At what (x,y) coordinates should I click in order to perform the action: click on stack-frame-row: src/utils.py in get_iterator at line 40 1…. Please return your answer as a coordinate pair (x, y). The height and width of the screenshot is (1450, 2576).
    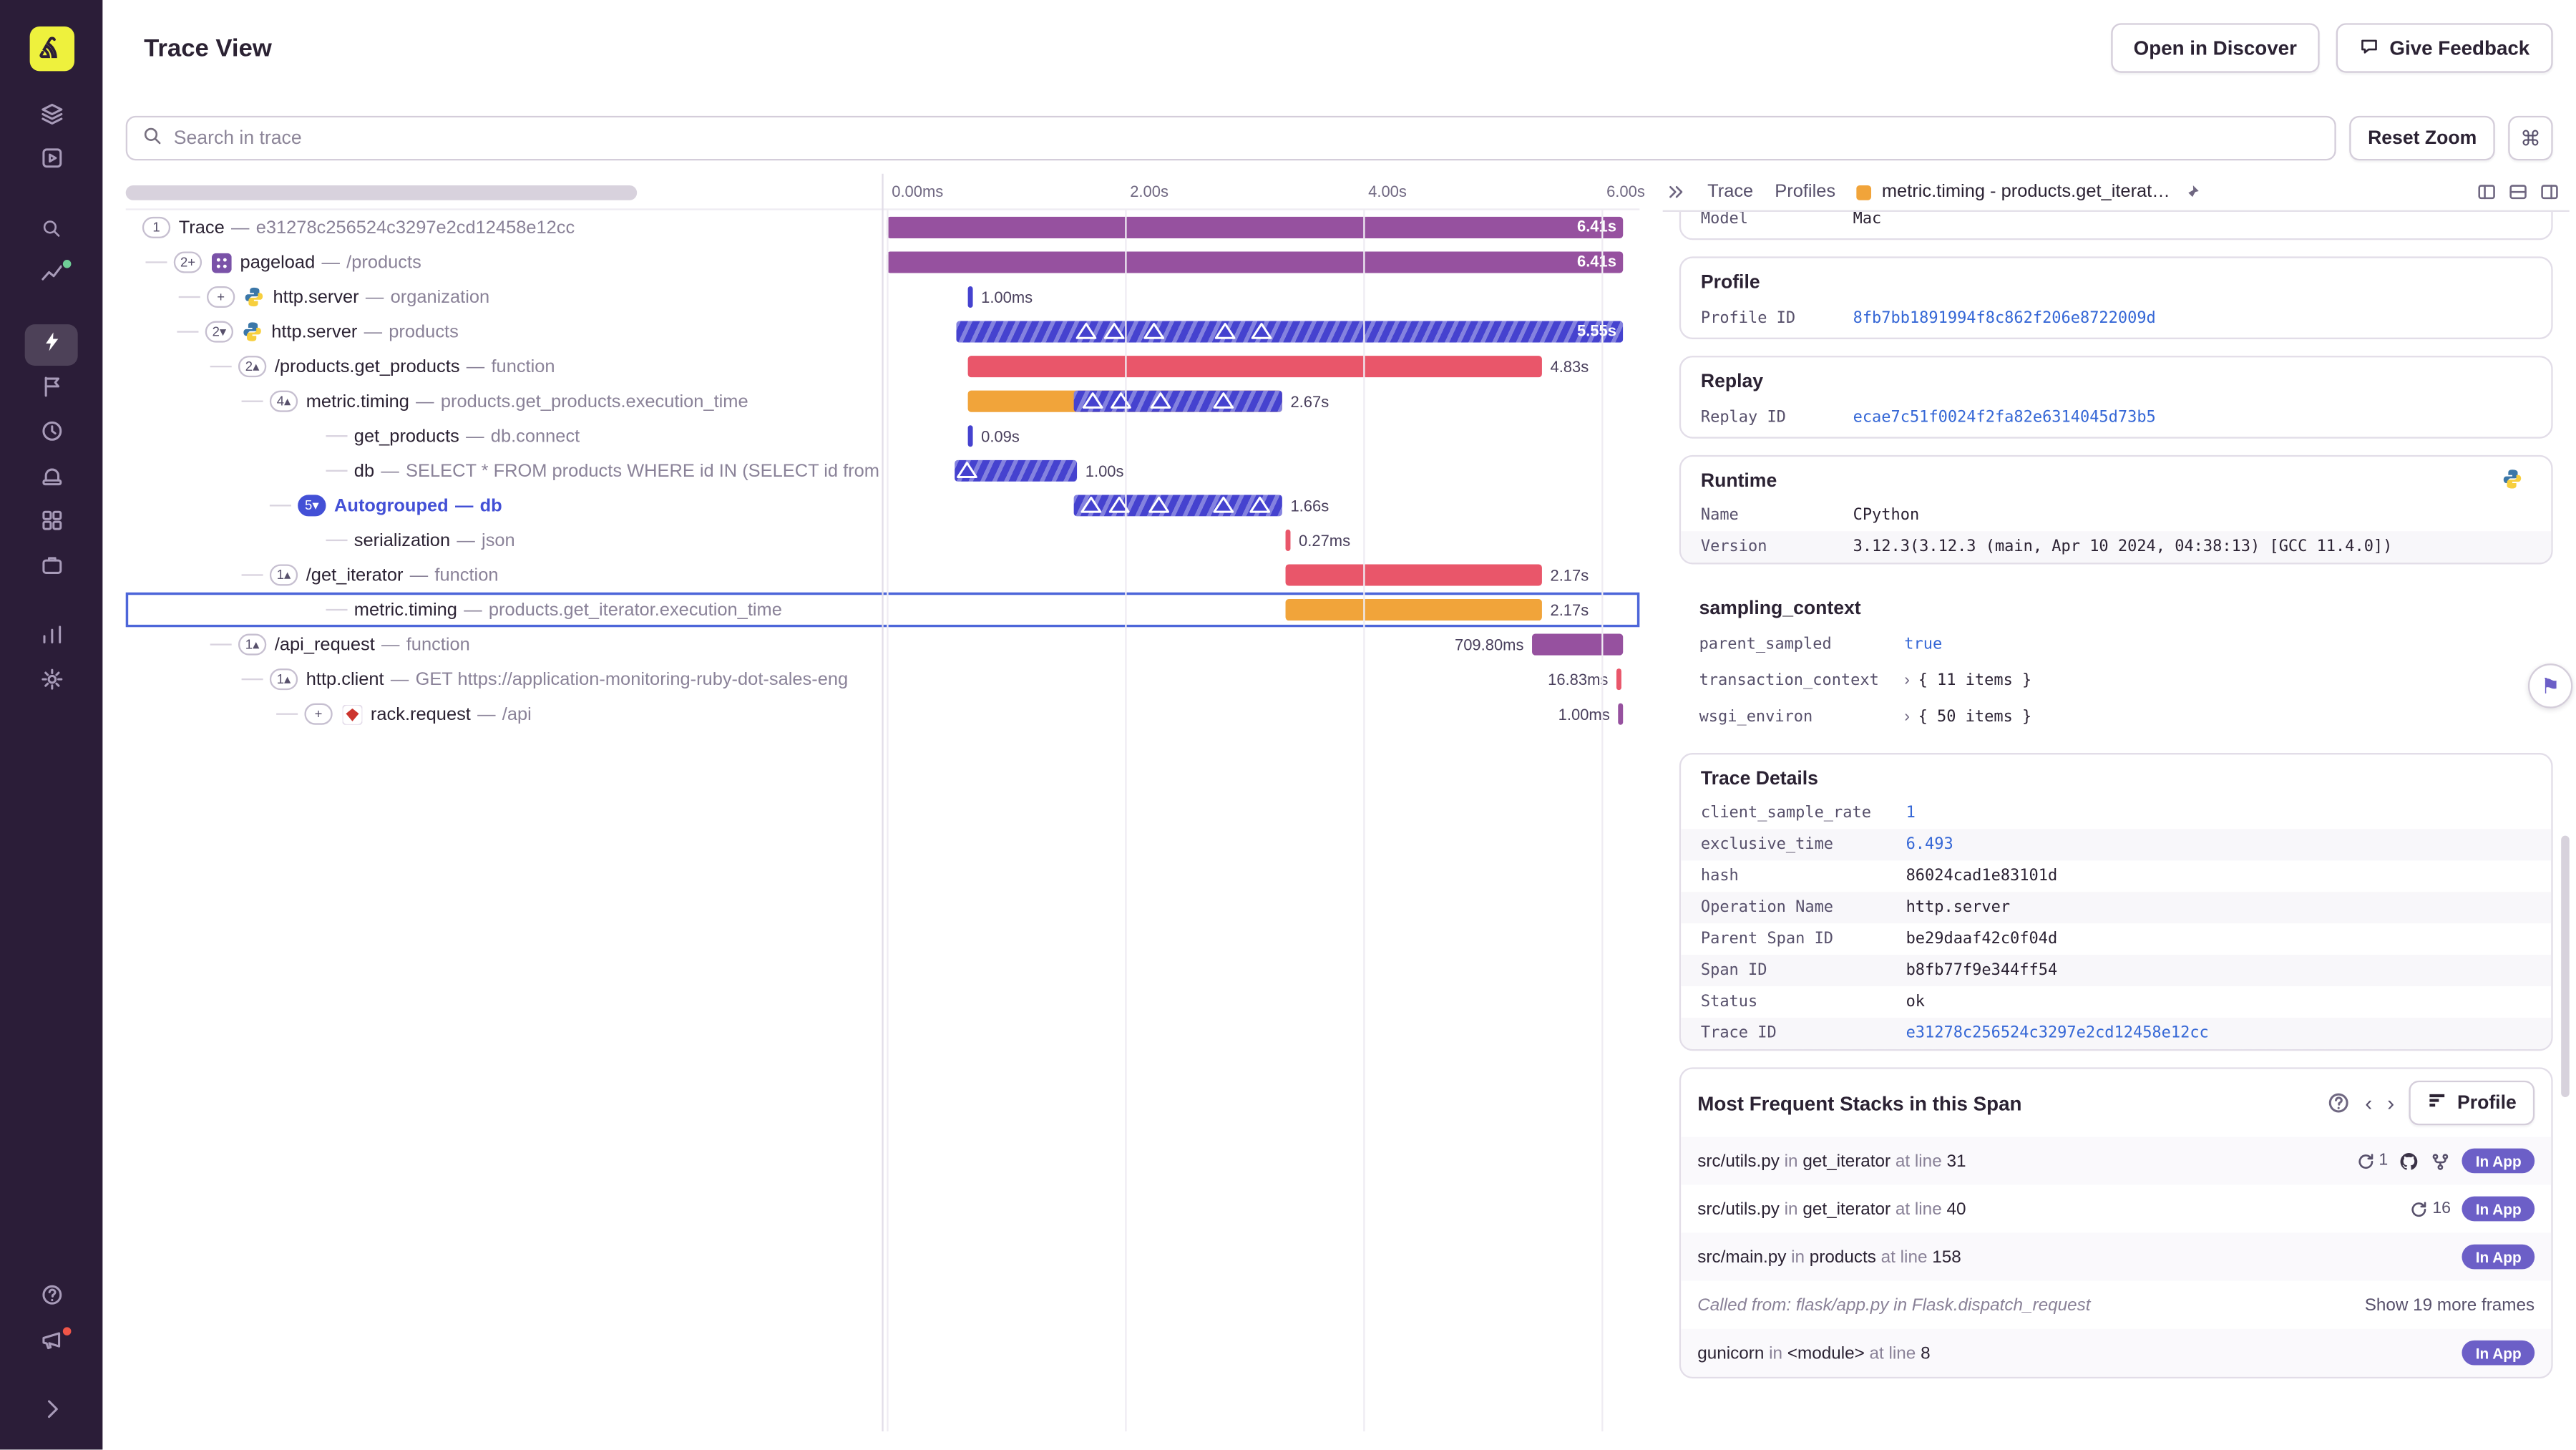
    Looking at the image, I should click on (2116, 1208).